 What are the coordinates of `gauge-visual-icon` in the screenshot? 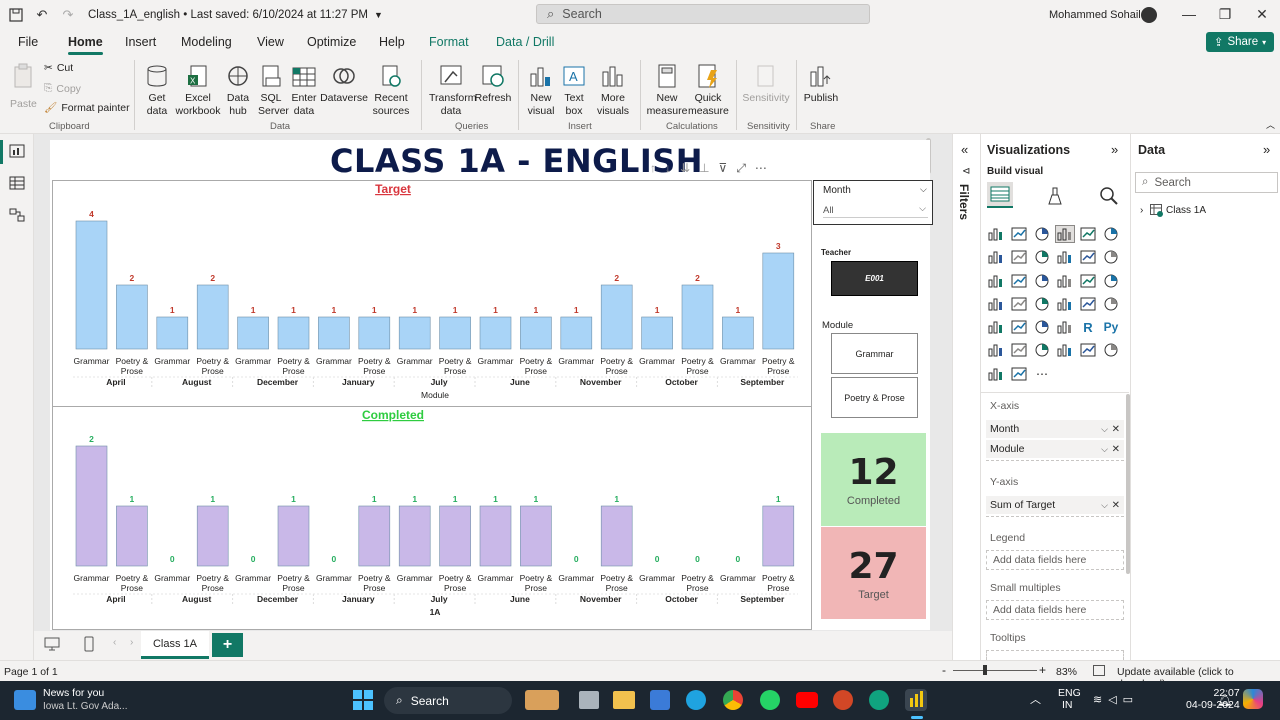 It's located at (1065, 304).